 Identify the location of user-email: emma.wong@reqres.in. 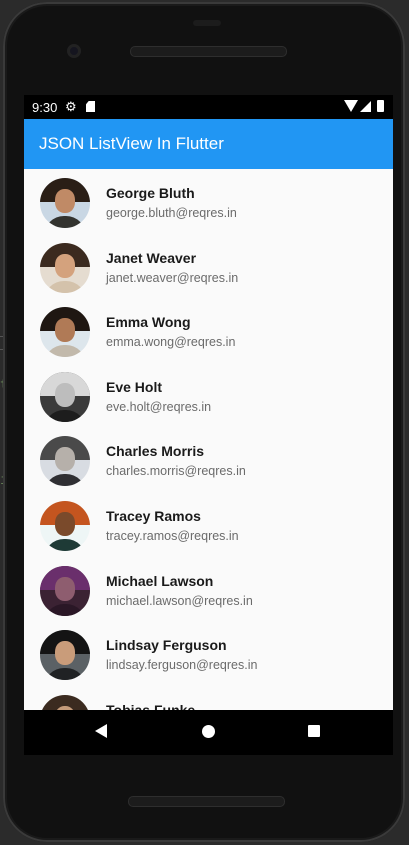
(171, 342).